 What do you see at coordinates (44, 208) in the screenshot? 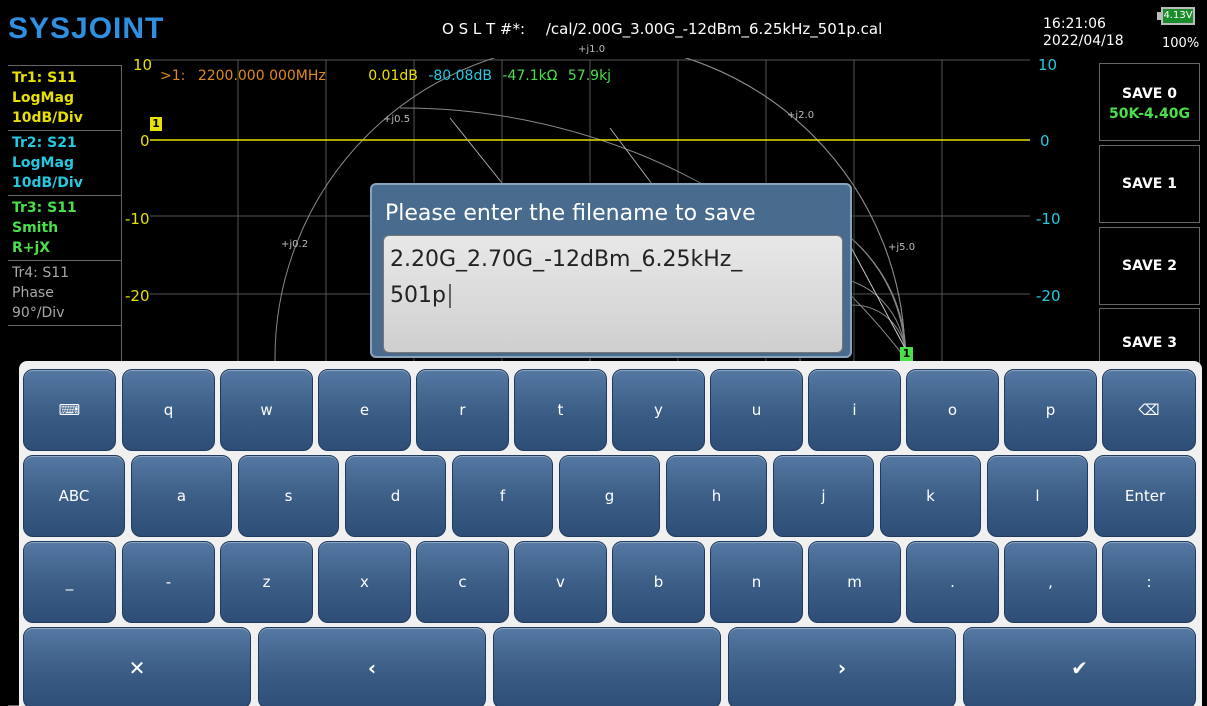
I see `trace-3-id: Tr3: S11` at bounding box center [44, 208].